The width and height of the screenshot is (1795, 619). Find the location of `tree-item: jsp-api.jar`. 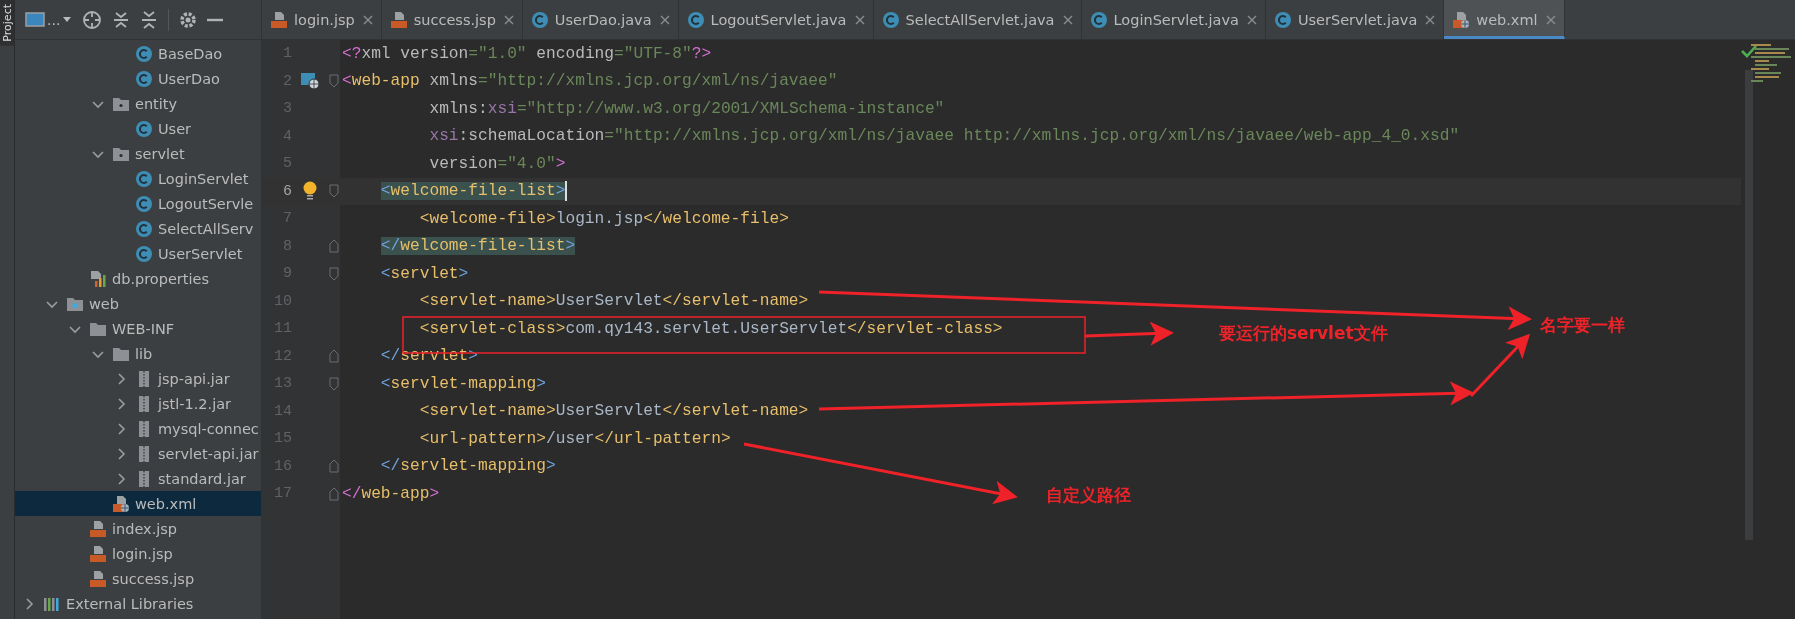

tree-item: jsp-api.jar is located at coordinates (138, 378).